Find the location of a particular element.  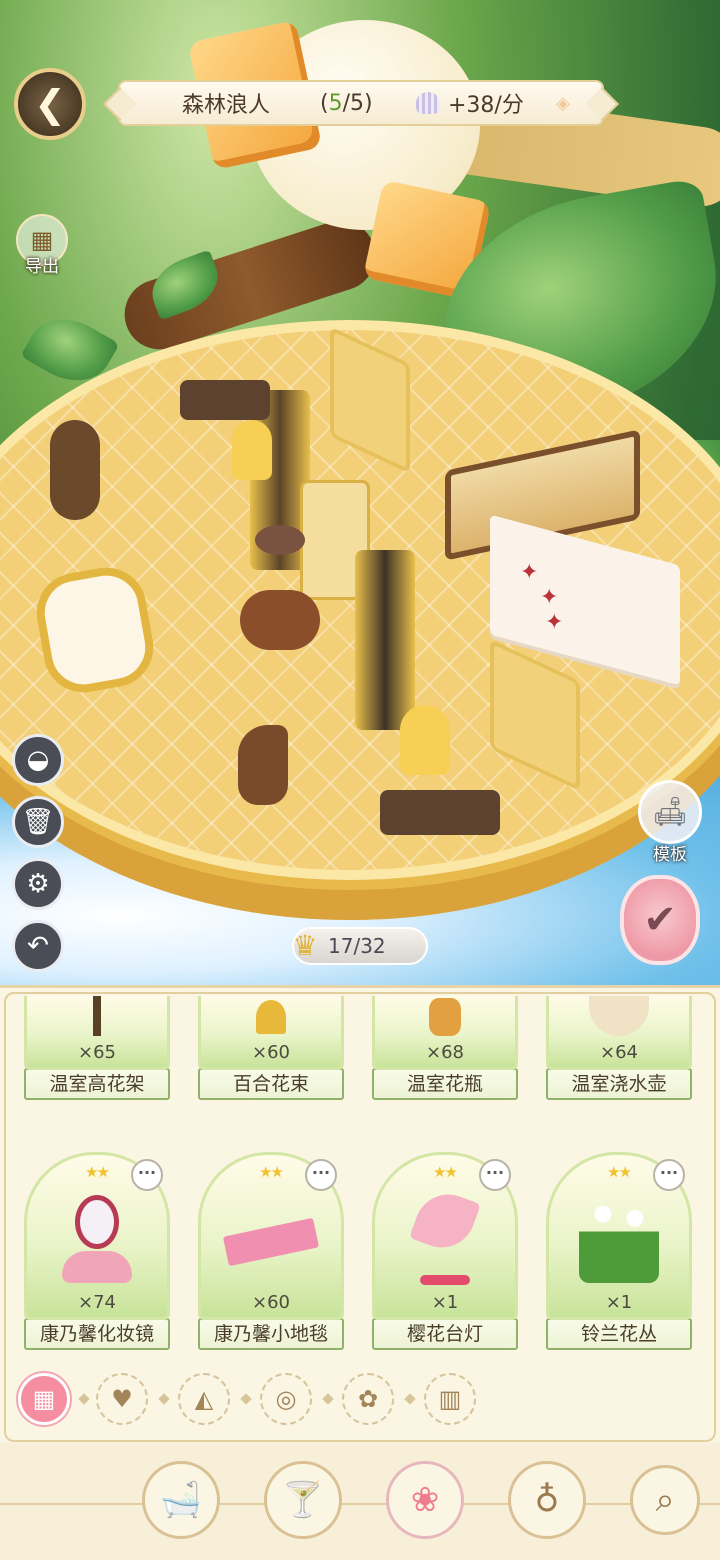

planet-icon: ♁ is located at coordinates (547, 1500).